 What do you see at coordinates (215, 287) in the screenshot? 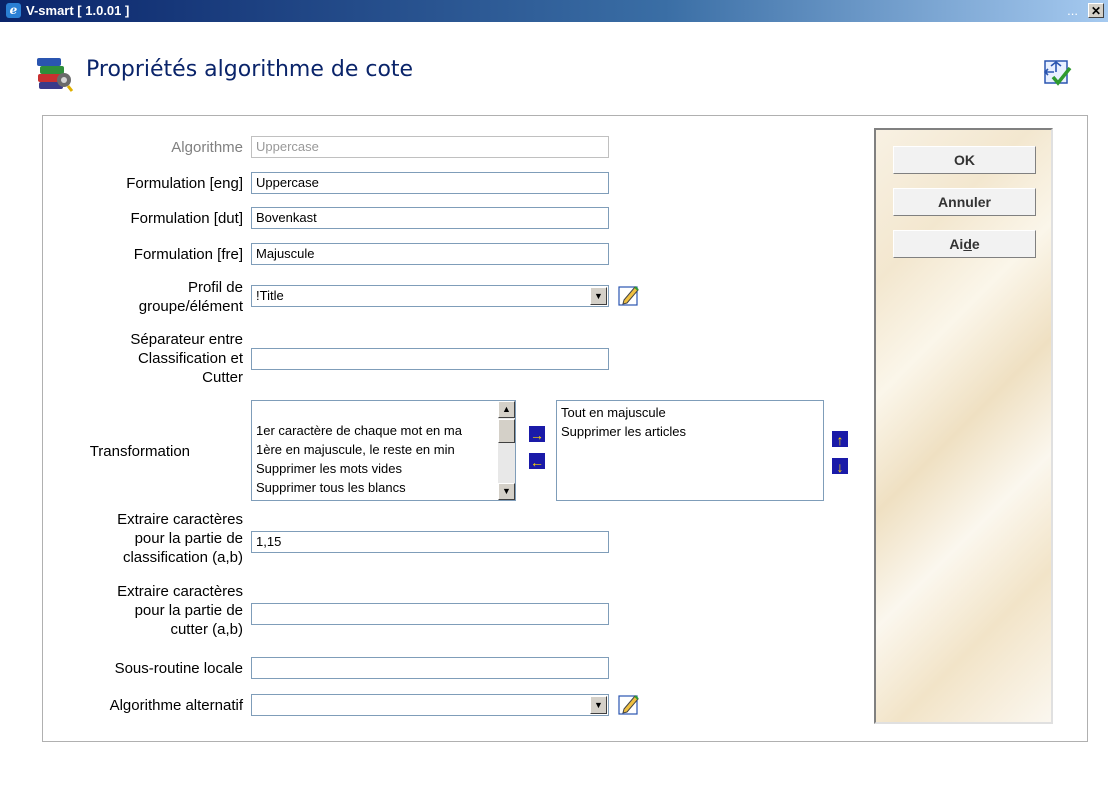
I see `profile-label-line1: Profil de` at bounding box center [215, 287].